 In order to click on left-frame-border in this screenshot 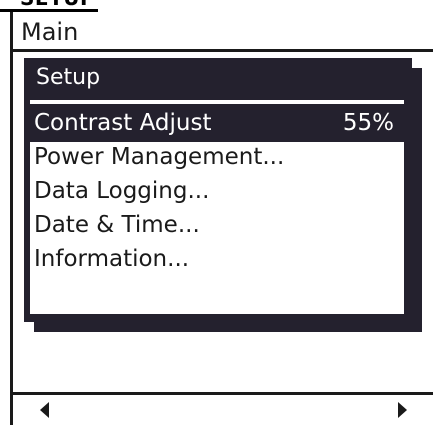, I will do `click(11, 218)`.